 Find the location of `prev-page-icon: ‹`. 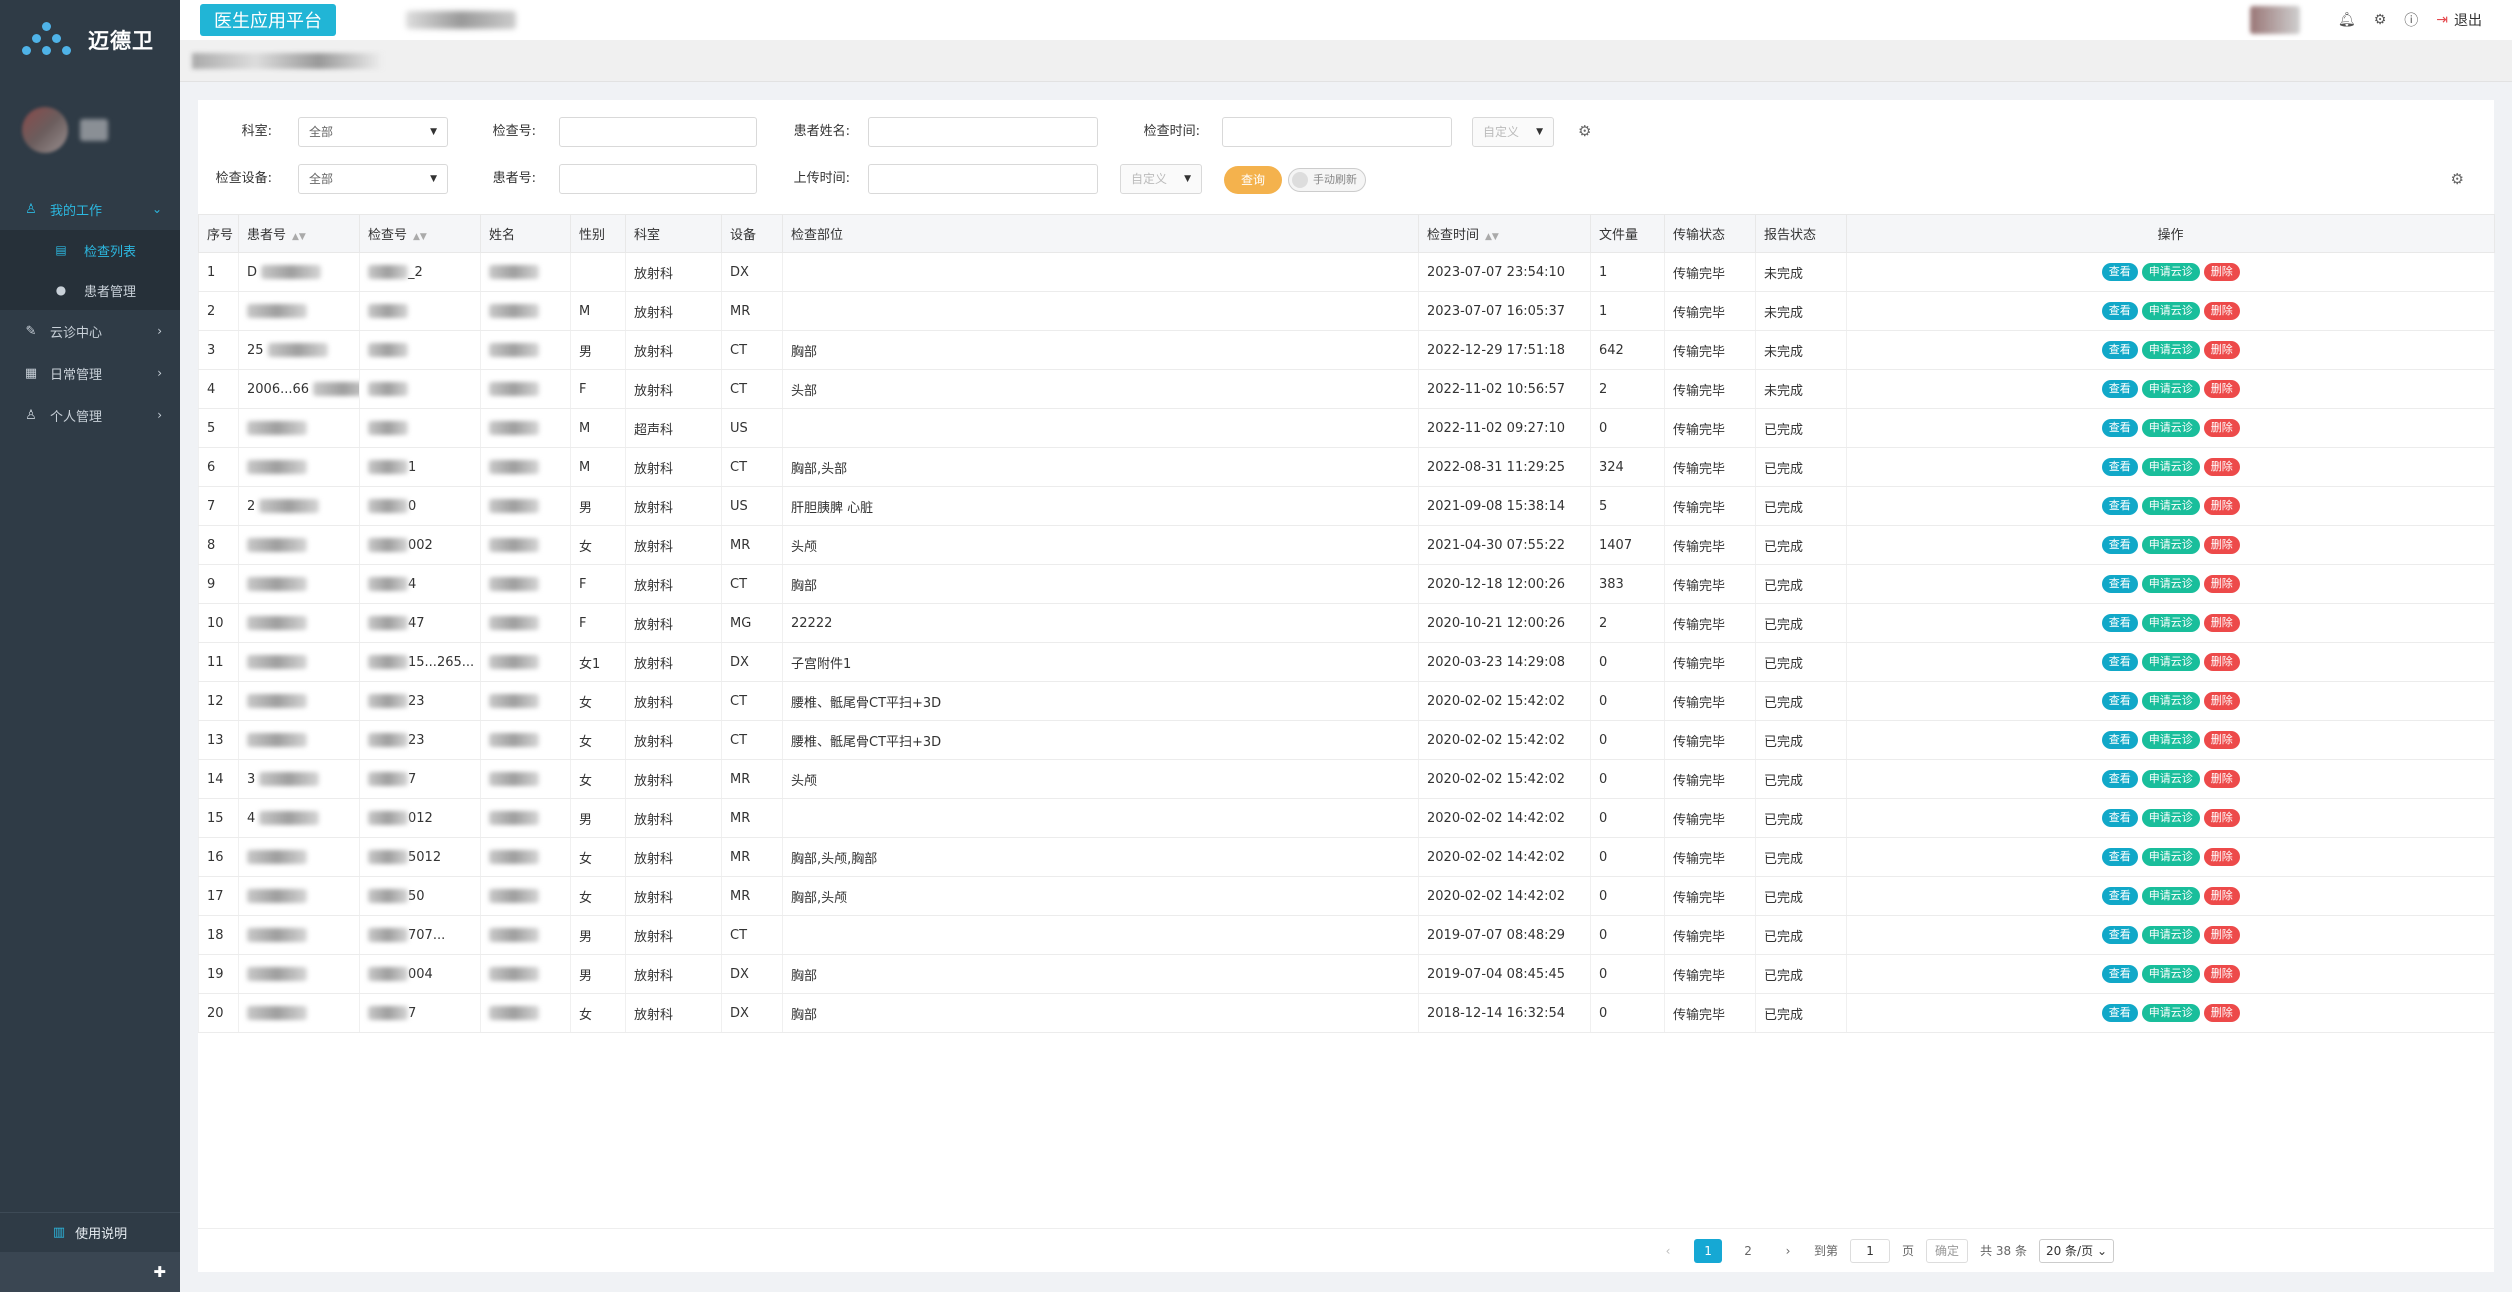

prev-page-icon: ‹ is located at coordinates (1668, 1251).